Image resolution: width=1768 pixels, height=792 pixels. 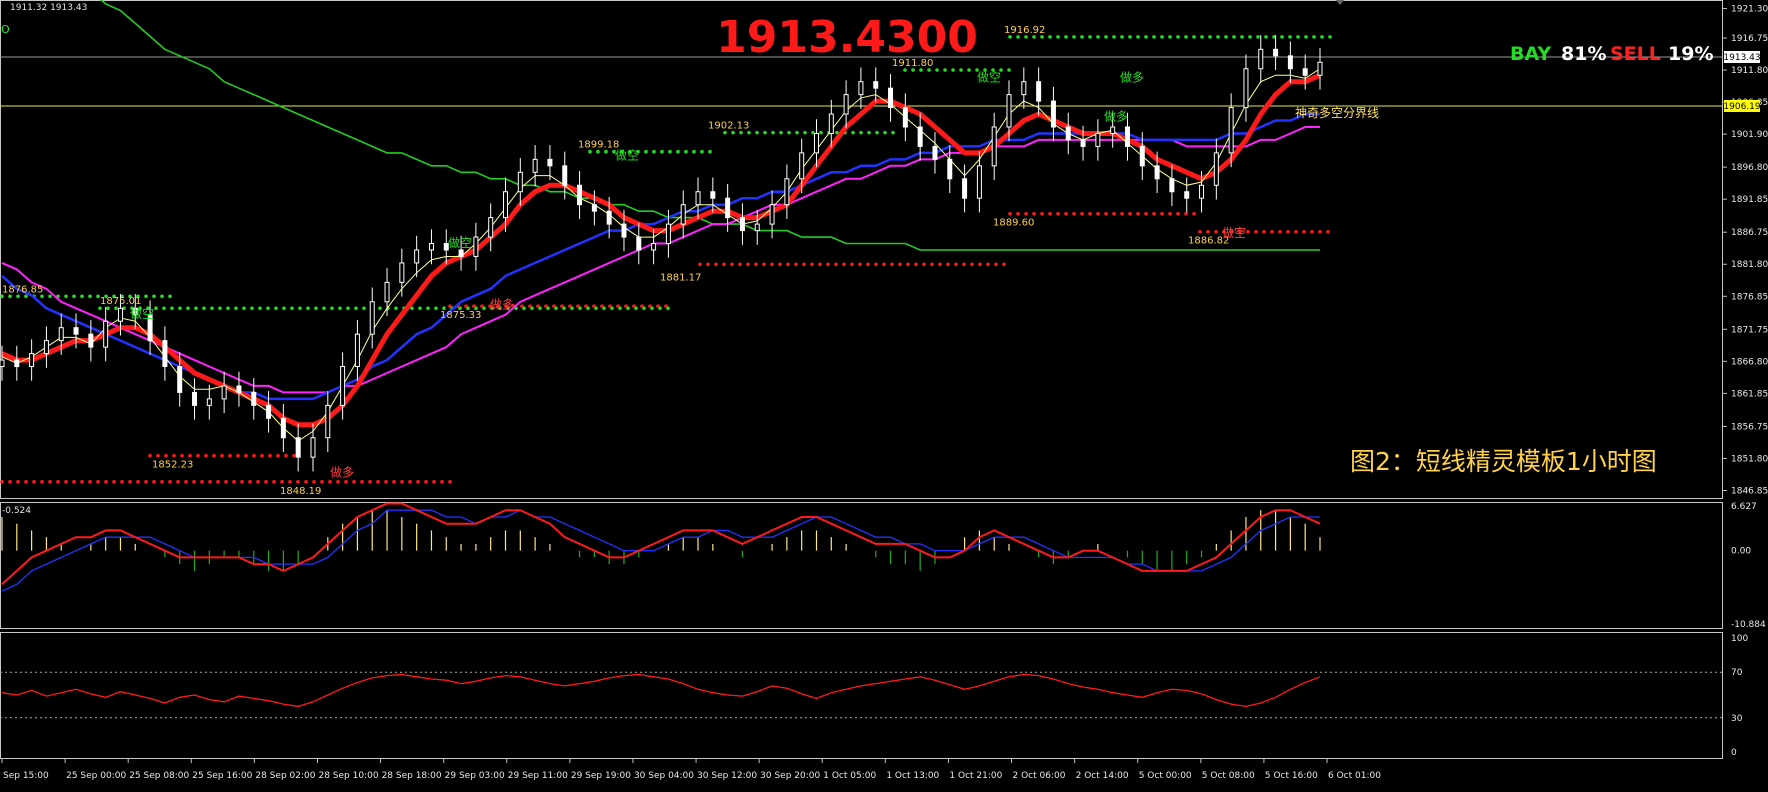 What do you see at coordinates (348, 776) in the screenshot?
I see `time-tick-label: 28 Sep 10:00` at bounding box center [348, 776].